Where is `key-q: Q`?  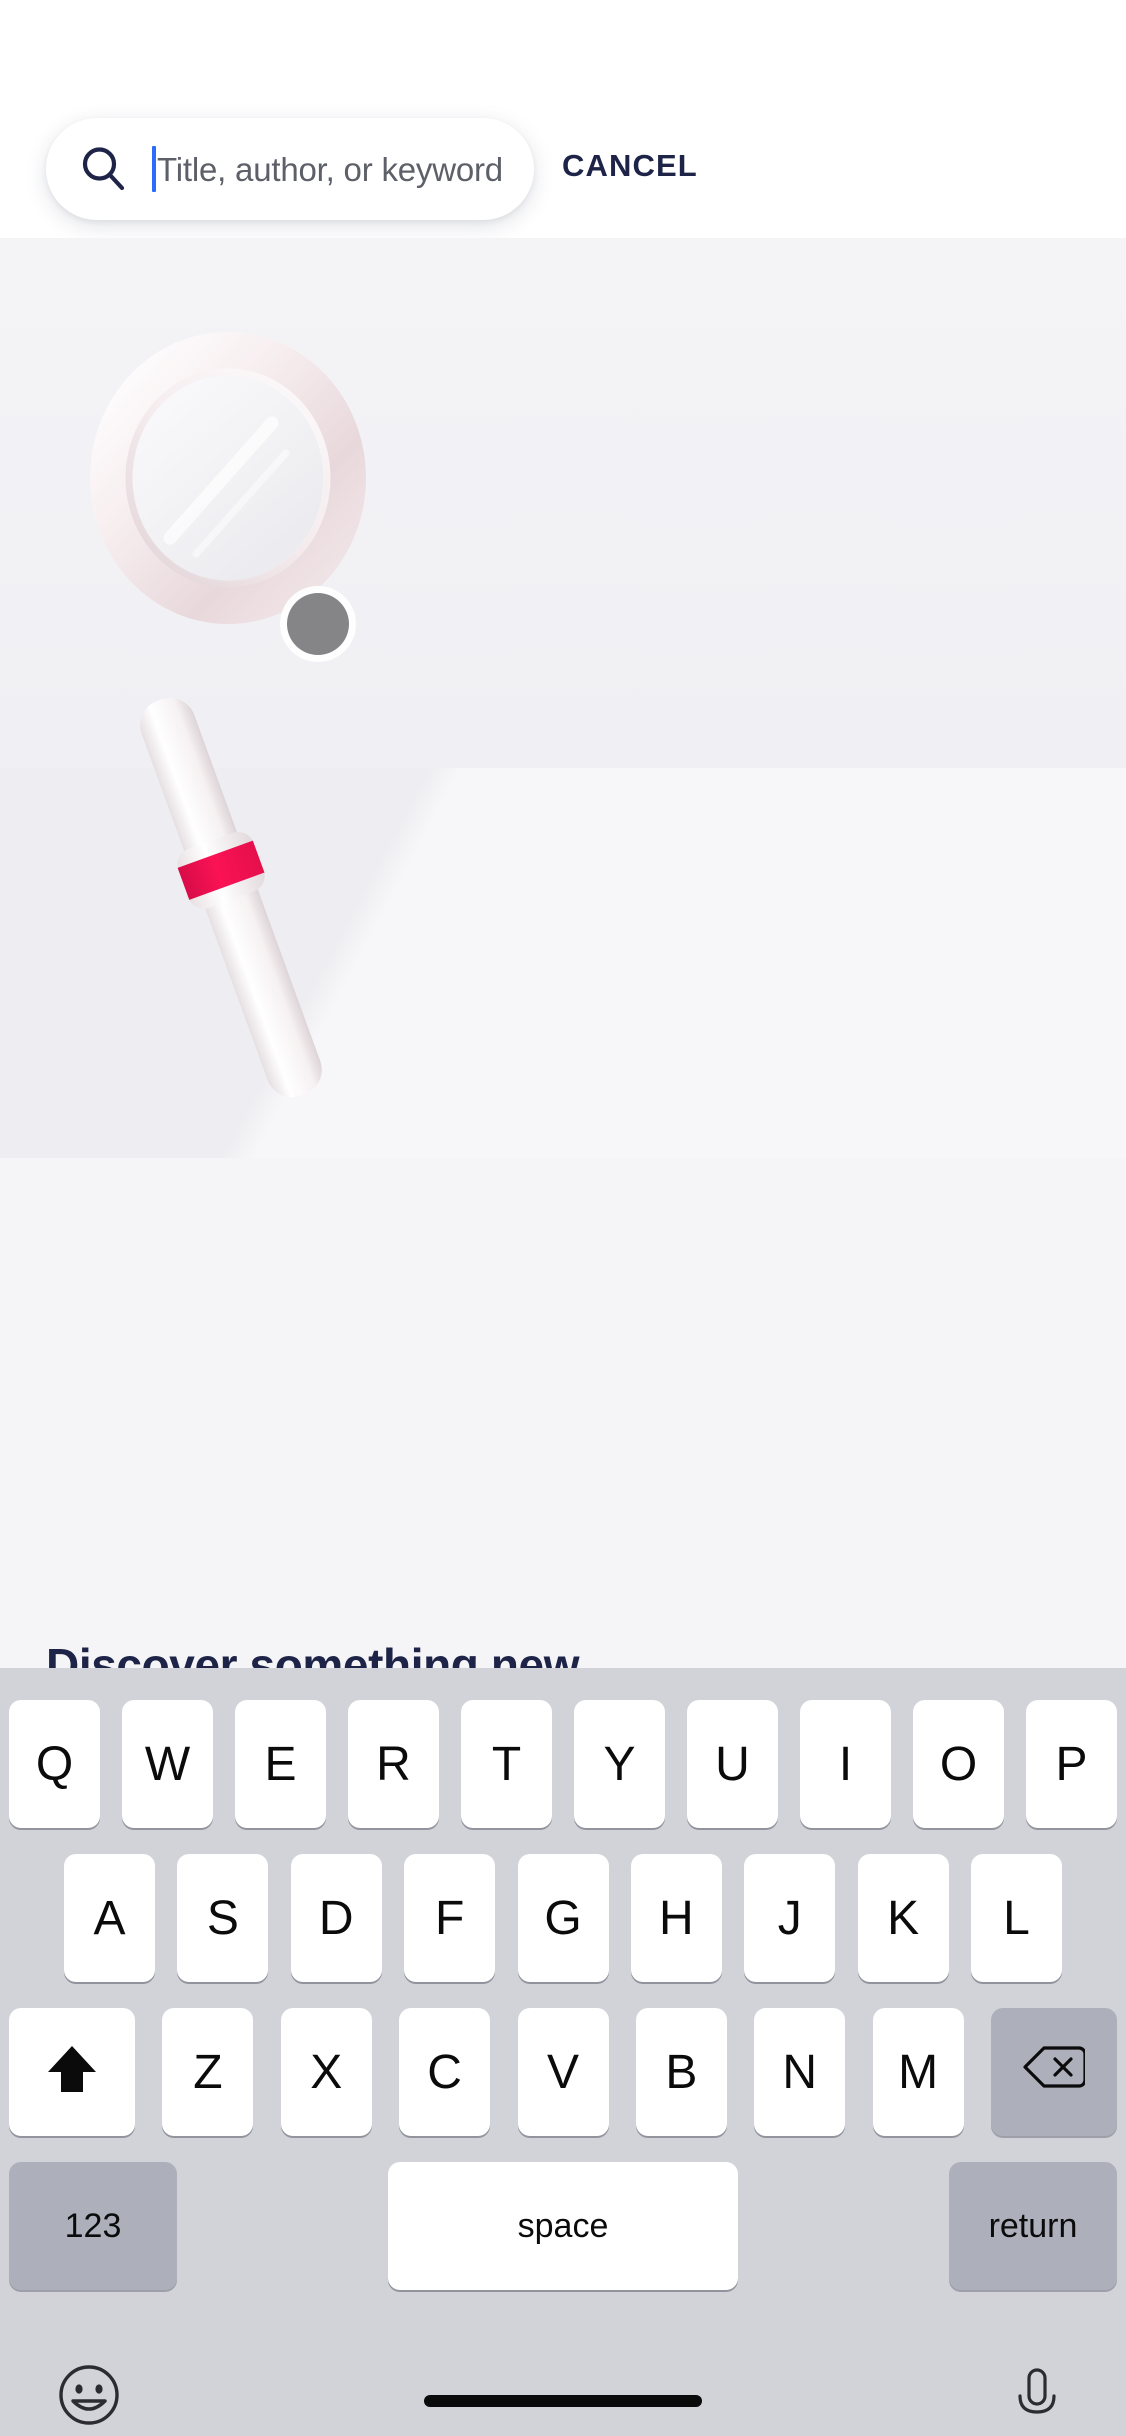 key-q: Q is located at coordinates (54, 1764).